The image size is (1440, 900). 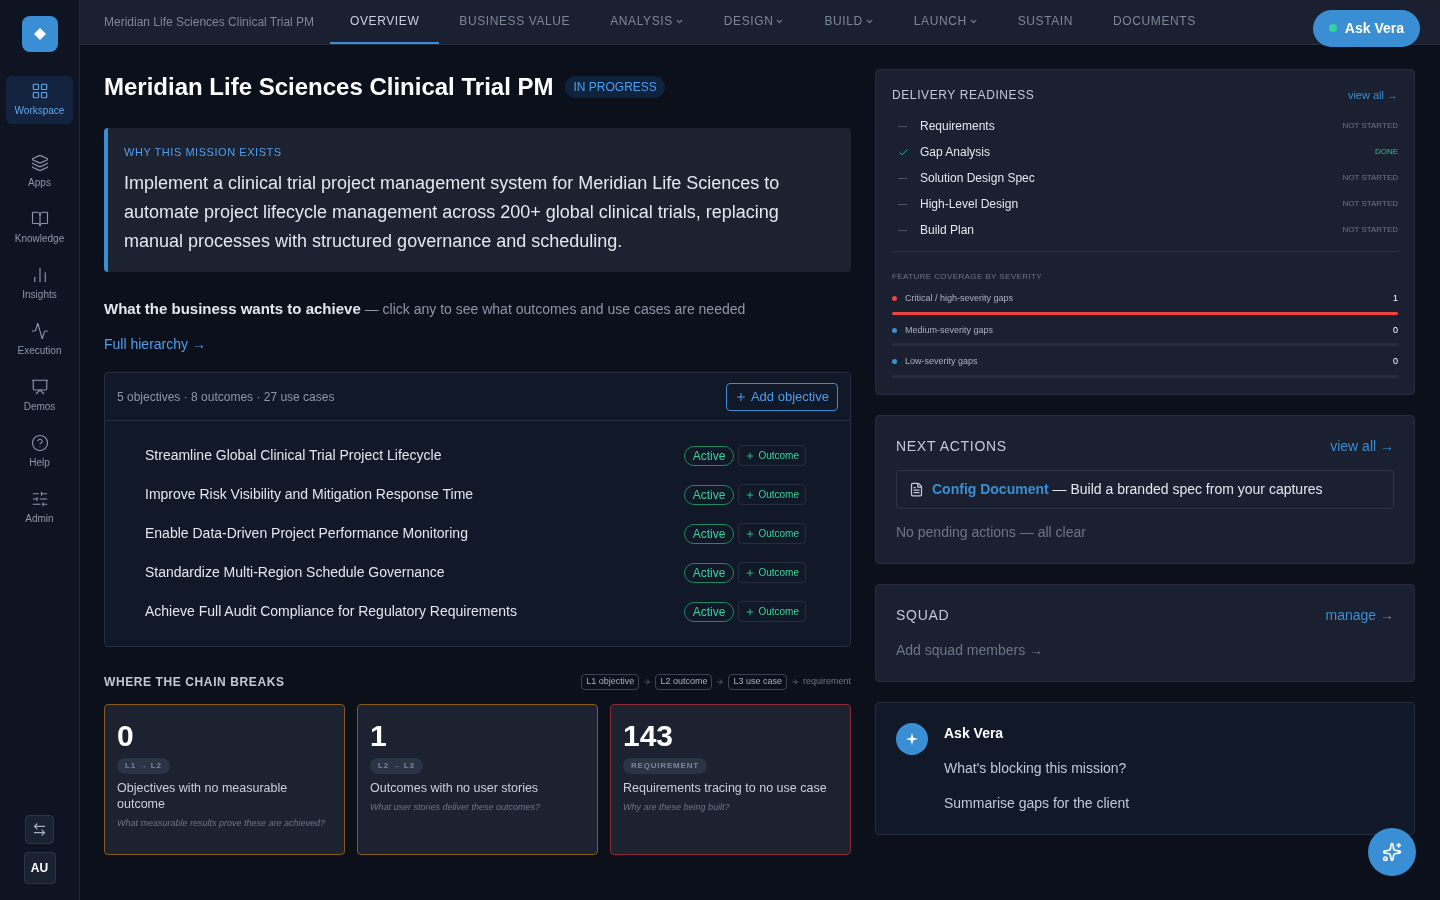 I want to click on nav-tab: DESIGN, so click(x=754, y=22).